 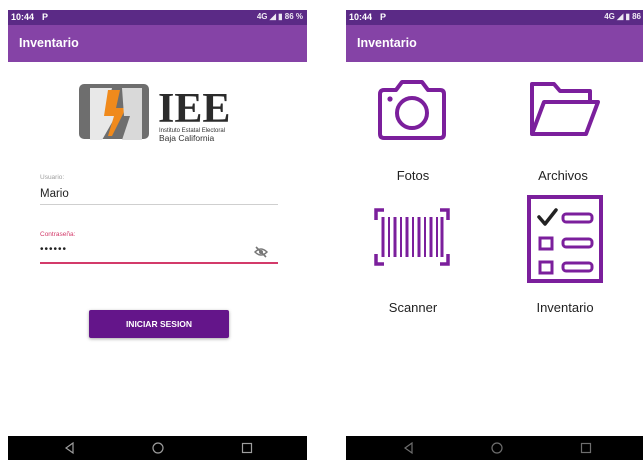 What do you see at coordinates (159, 263) in the screenshot?
I see `password-underline` at bounding box center [159, 263].